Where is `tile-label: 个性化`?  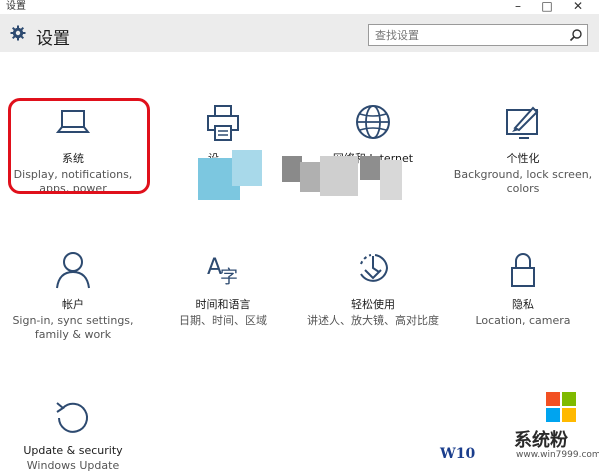
tile-label: 个性化 is located at coordinates (523, 158).